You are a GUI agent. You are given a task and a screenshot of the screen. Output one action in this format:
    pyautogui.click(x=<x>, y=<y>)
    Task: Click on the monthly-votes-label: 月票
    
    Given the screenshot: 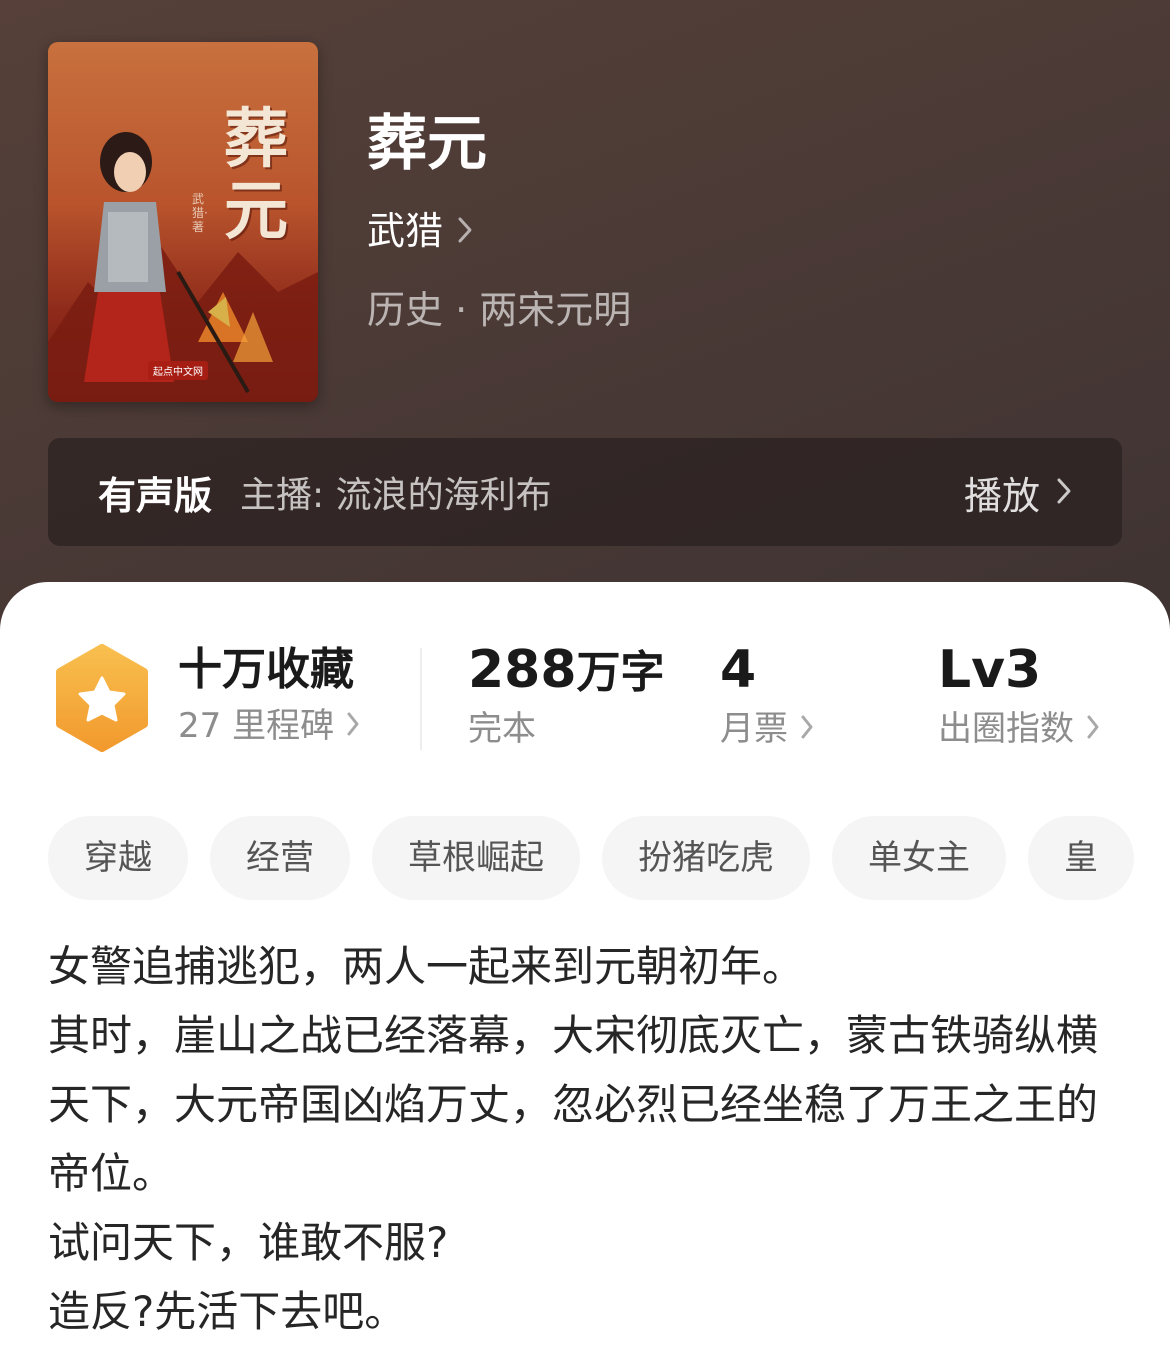 What is the action you would take?
    pyautogui.click(x=754, y=729)
    